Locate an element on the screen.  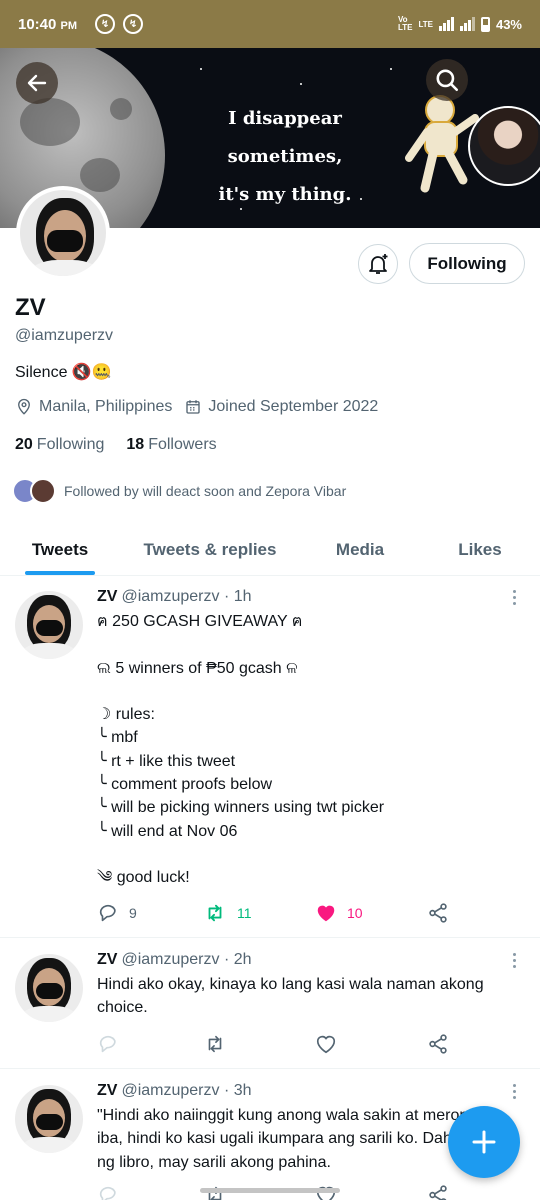
status-indicators: Vo LTE LTE 43% is located at coordinates (460, 24).